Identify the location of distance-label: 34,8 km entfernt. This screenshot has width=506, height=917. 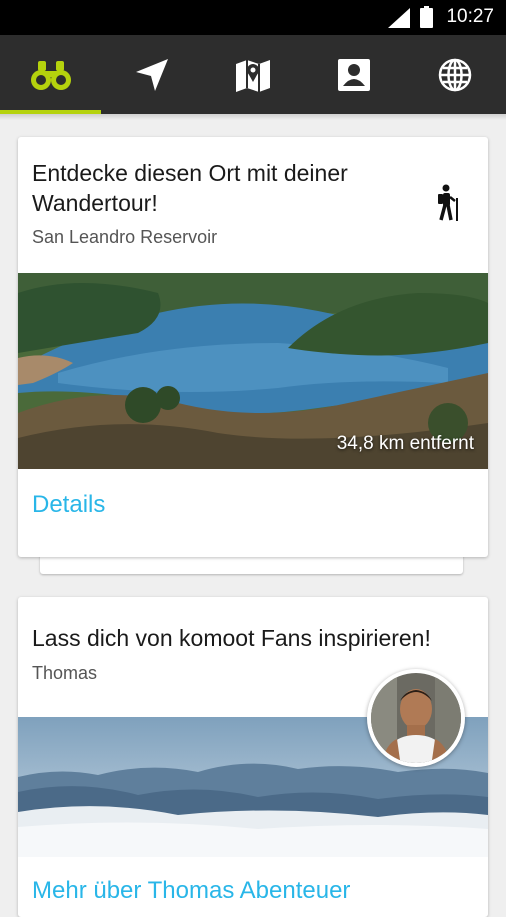
(405, 443).